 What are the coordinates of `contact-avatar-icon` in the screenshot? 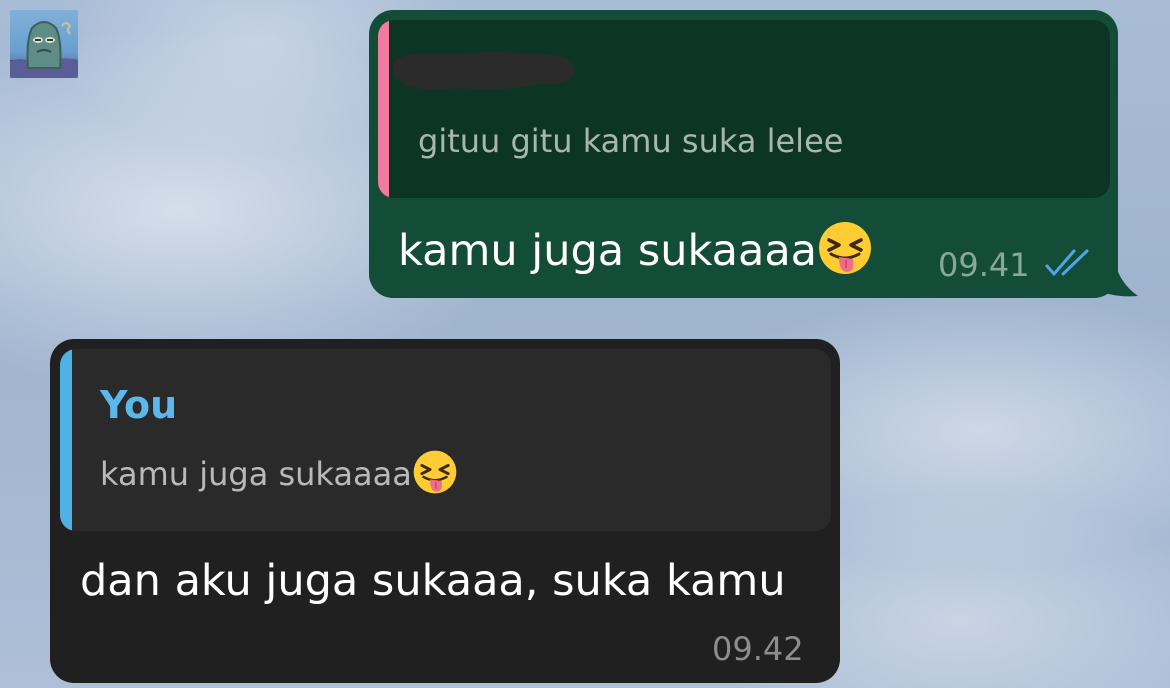 It's located at (44, 49).